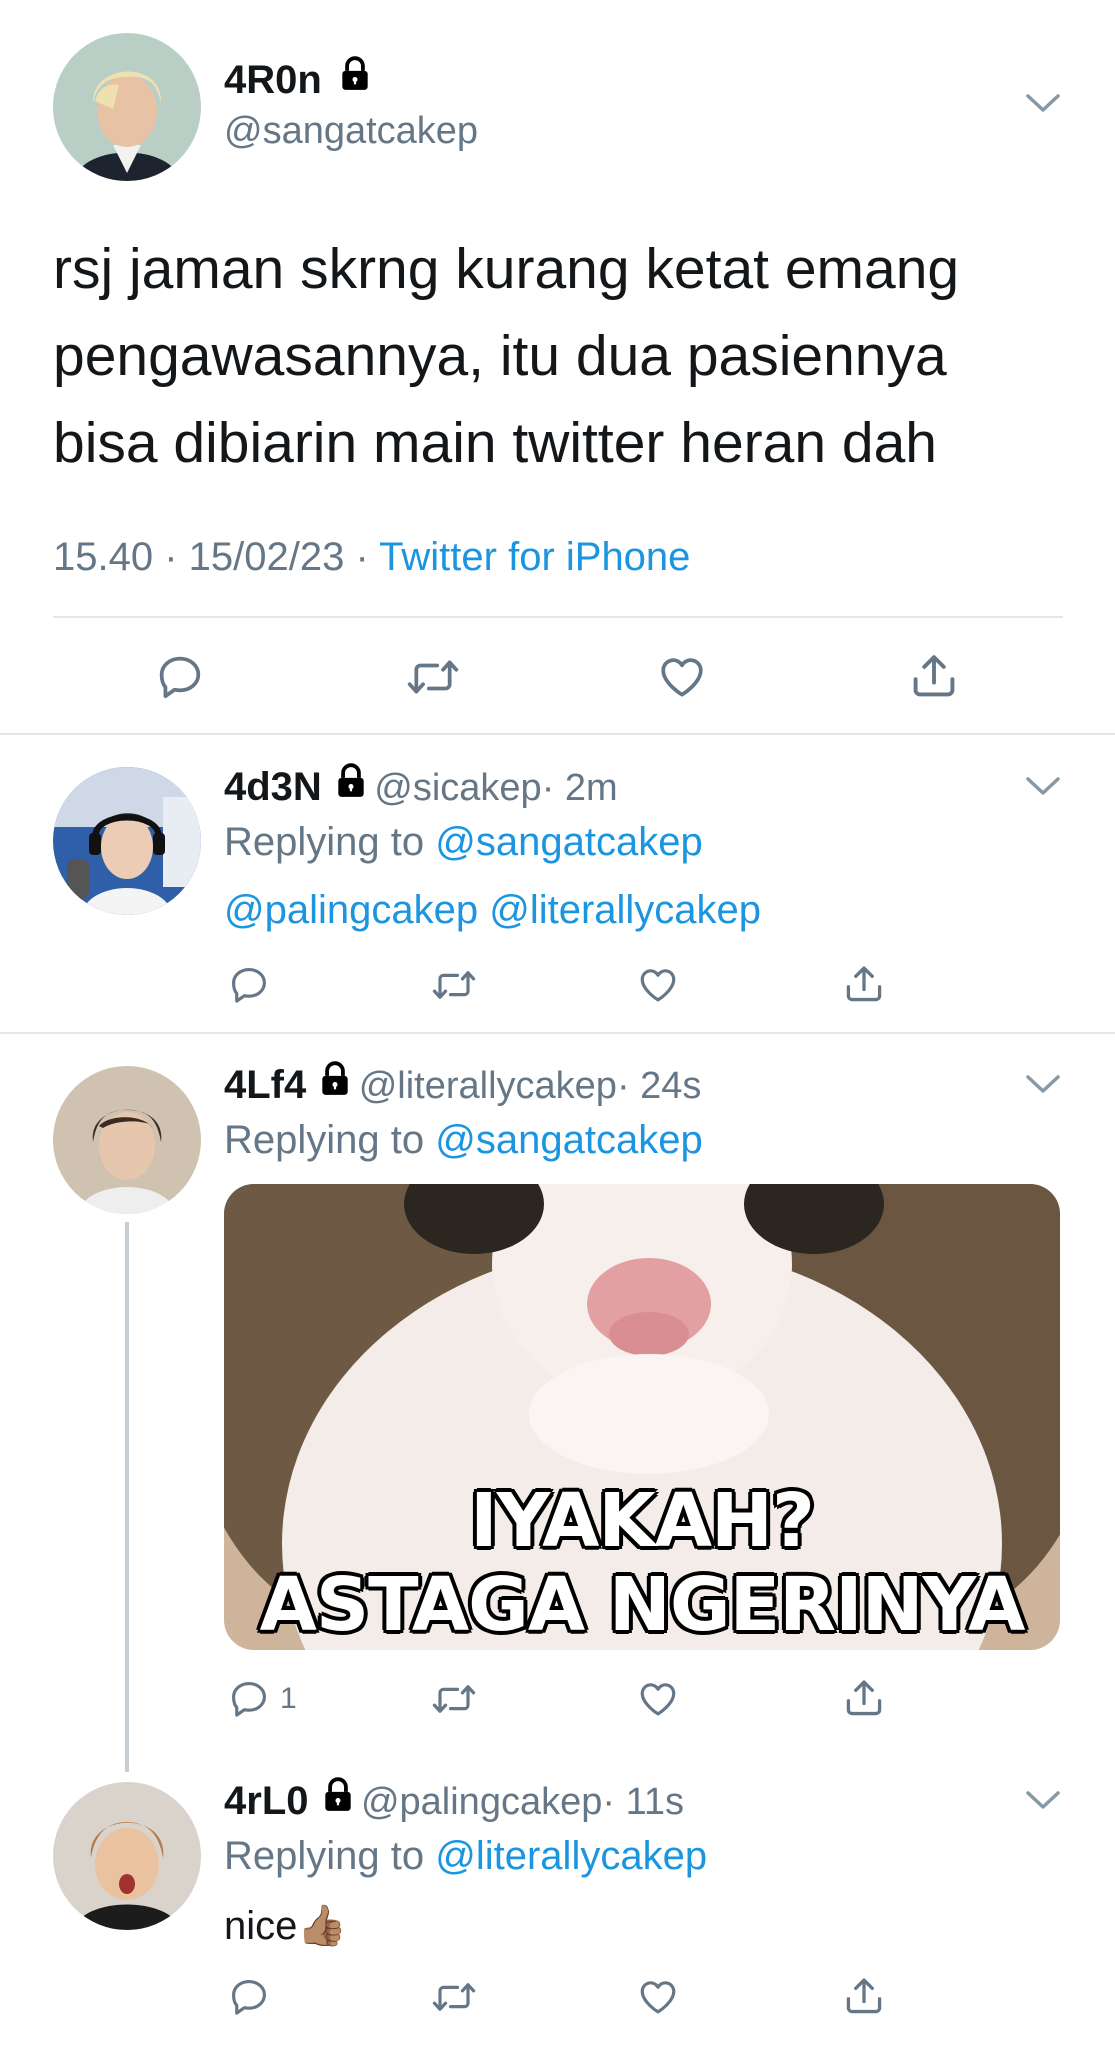 This screenshot has width=1115, height=2048. Describe the element at coordinates (642, 1521) in the screenshot. I see `meme-caption-line1: IYAKAH?` at that location.